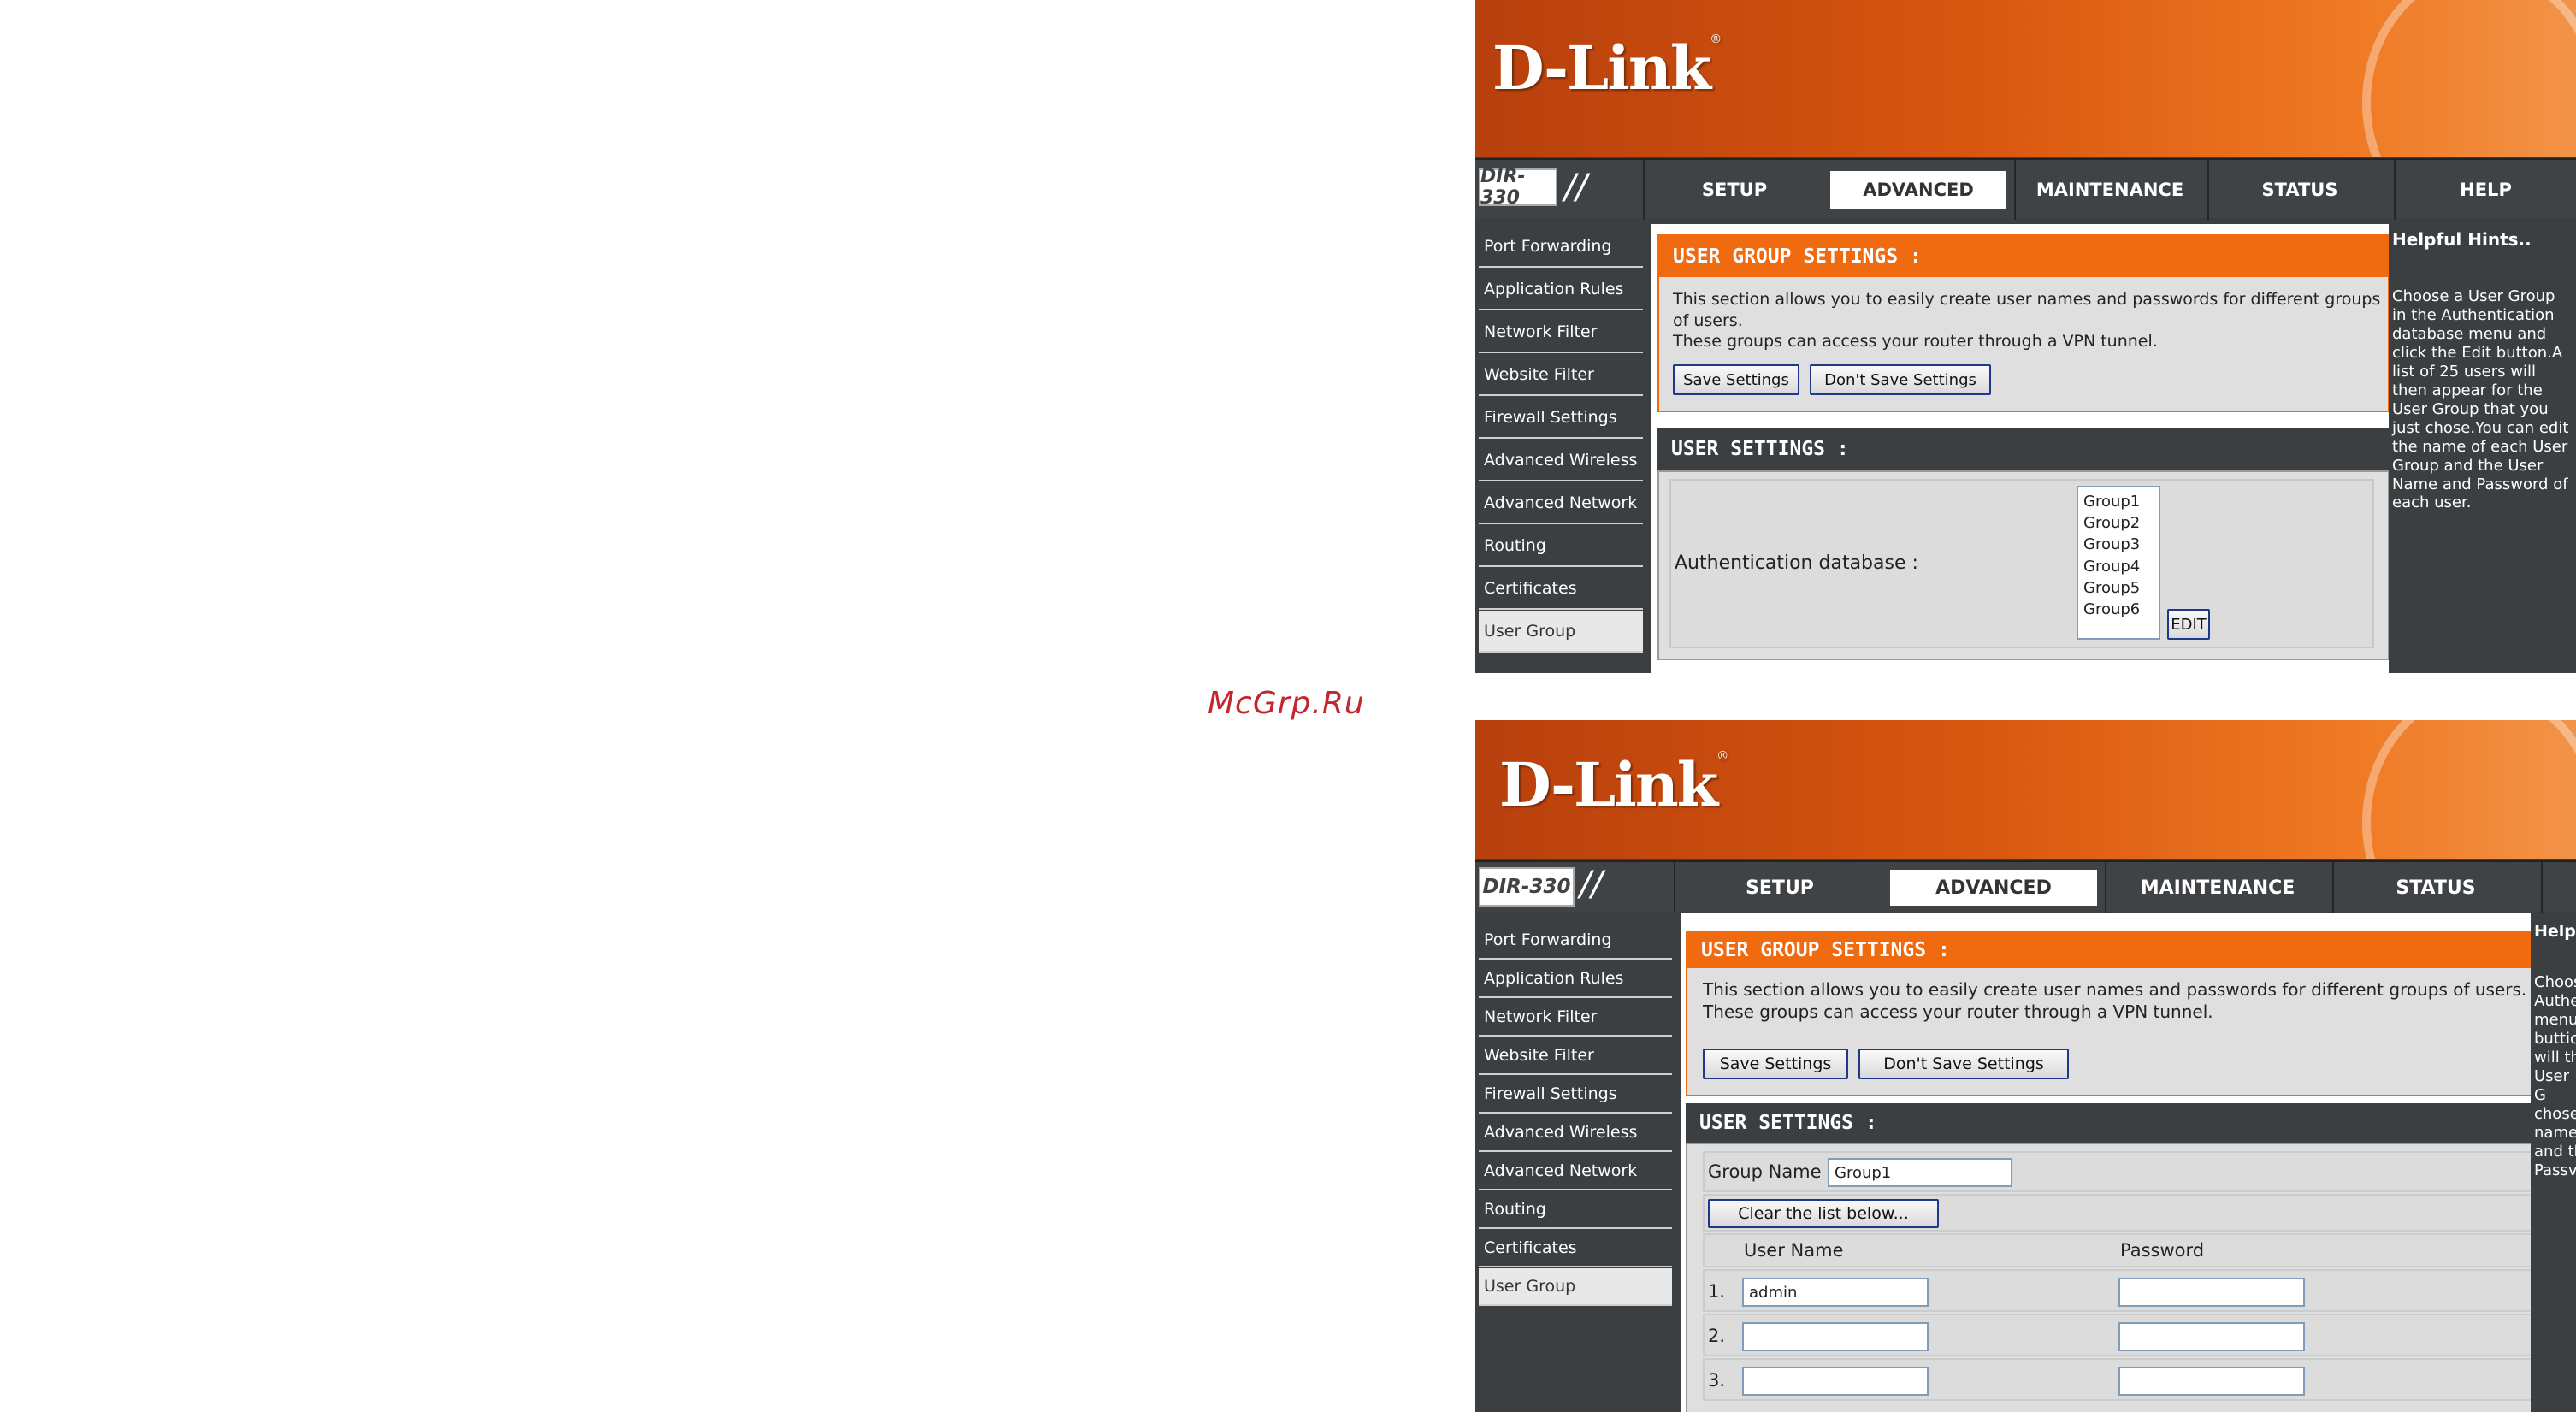 The width and height of the screenshot is (2576, 1412). Describe the element at coordinates (1920, 1172) in the screenshot. I see `group-name-field: Group1` at that location.